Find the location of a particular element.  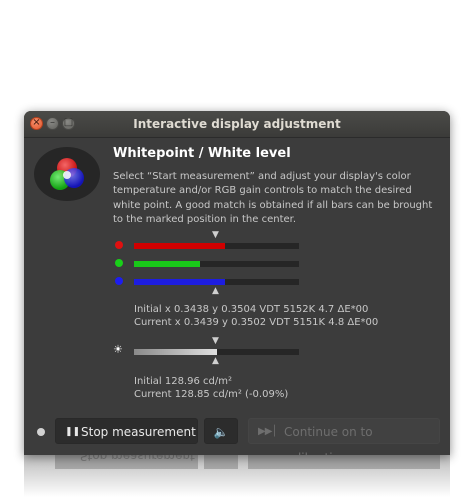

sound-toggle-button: 🔈 is located at coordinates (221, 431).